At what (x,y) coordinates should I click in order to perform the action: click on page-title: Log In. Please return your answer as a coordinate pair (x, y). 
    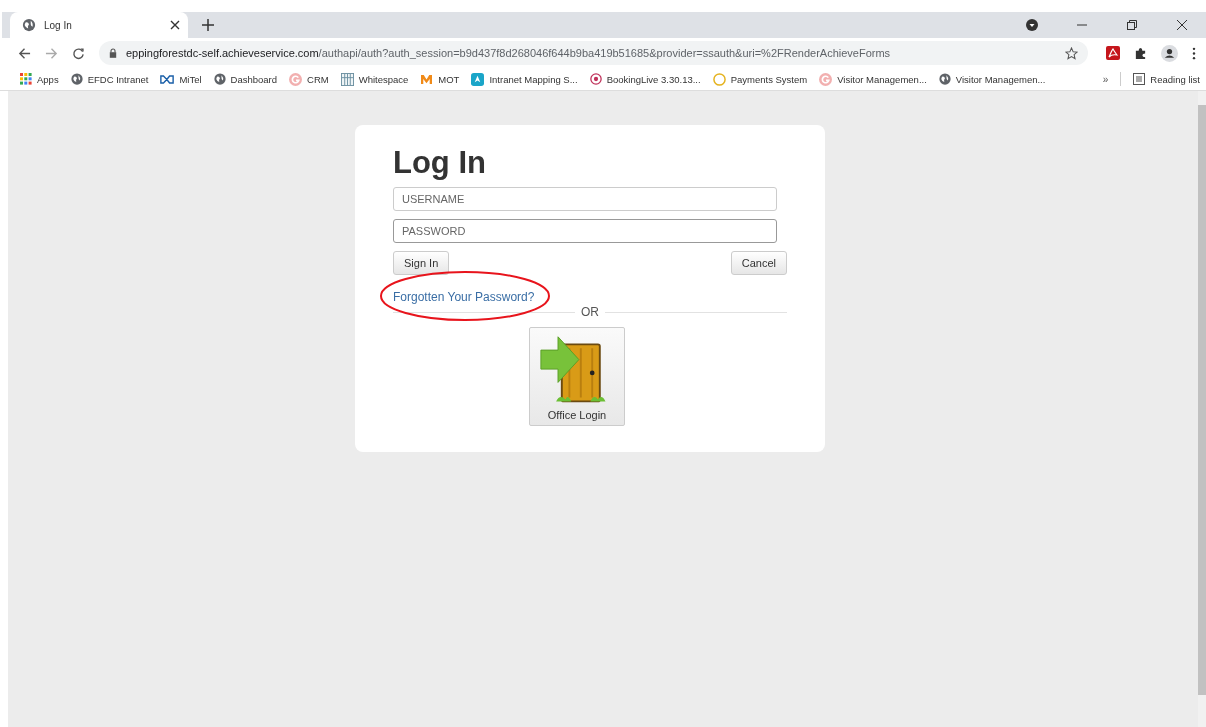
    Looking at the image, I should click on (440, 163).